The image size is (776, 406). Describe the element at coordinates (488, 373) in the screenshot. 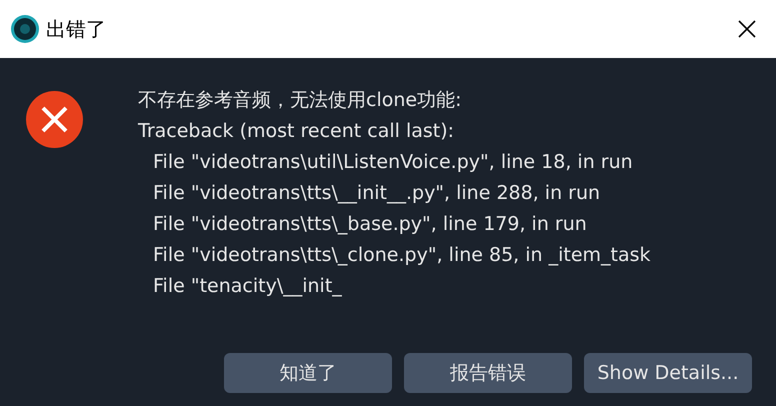

I see `dialog-button: 报告错误` at that location.